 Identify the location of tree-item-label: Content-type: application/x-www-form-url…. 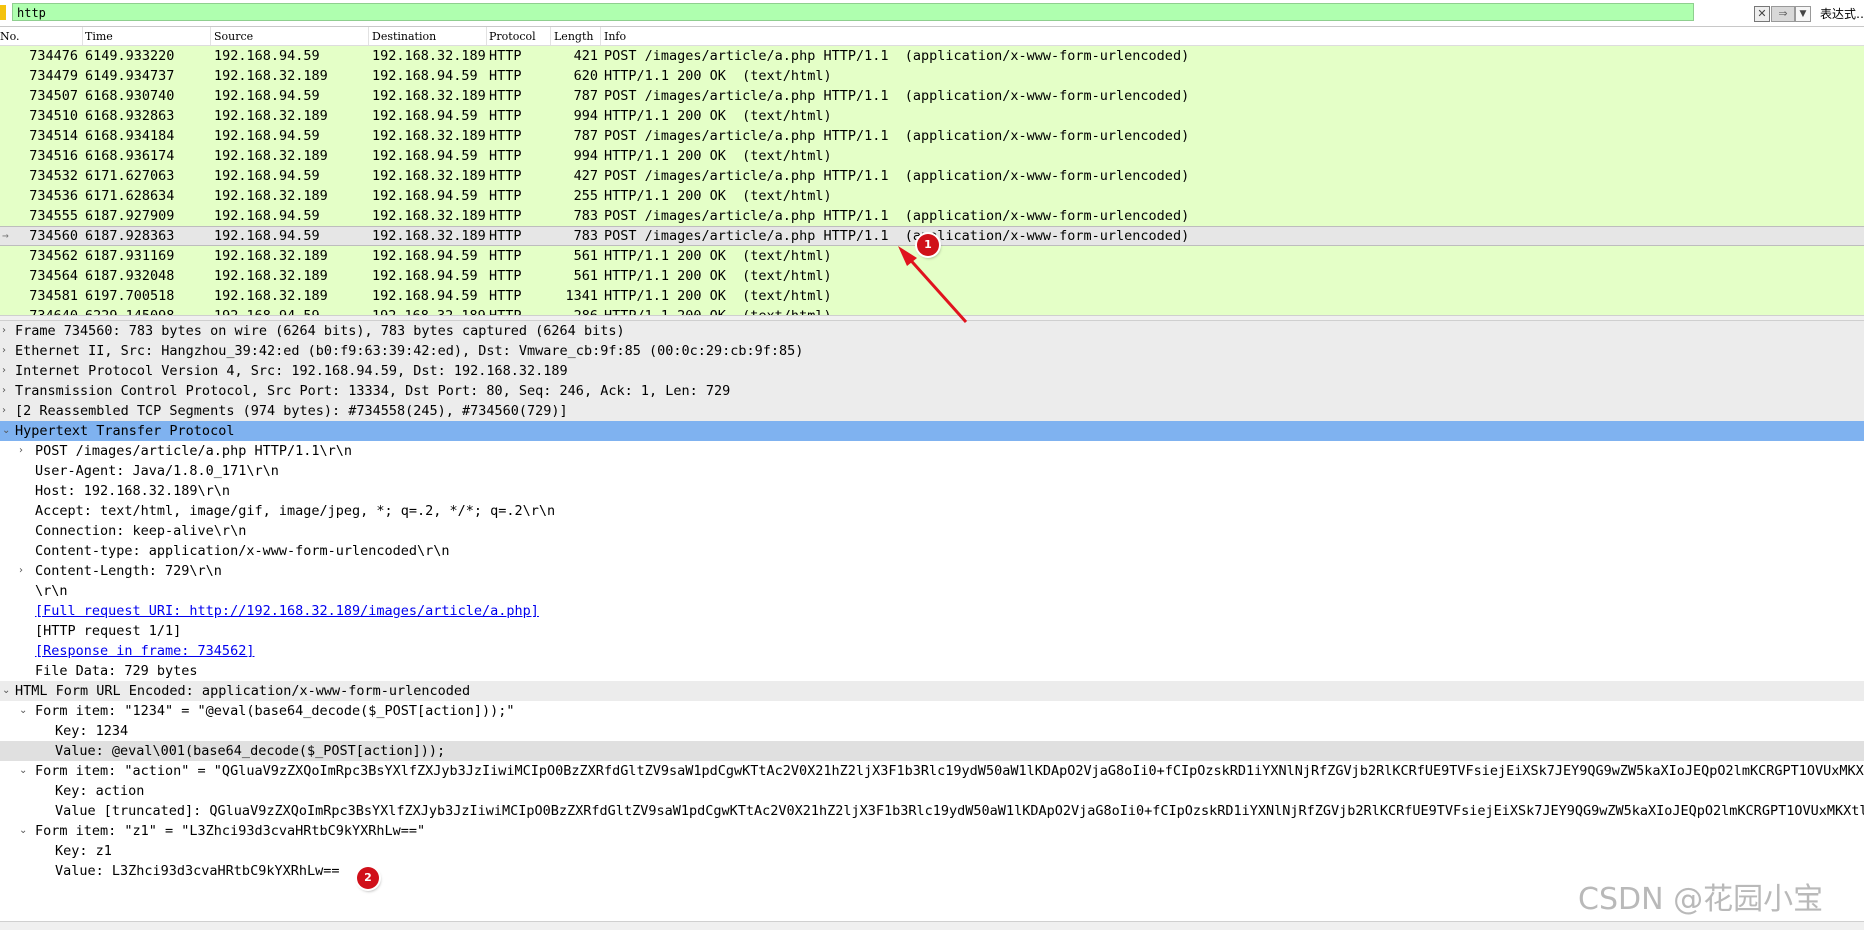
(242, 551).